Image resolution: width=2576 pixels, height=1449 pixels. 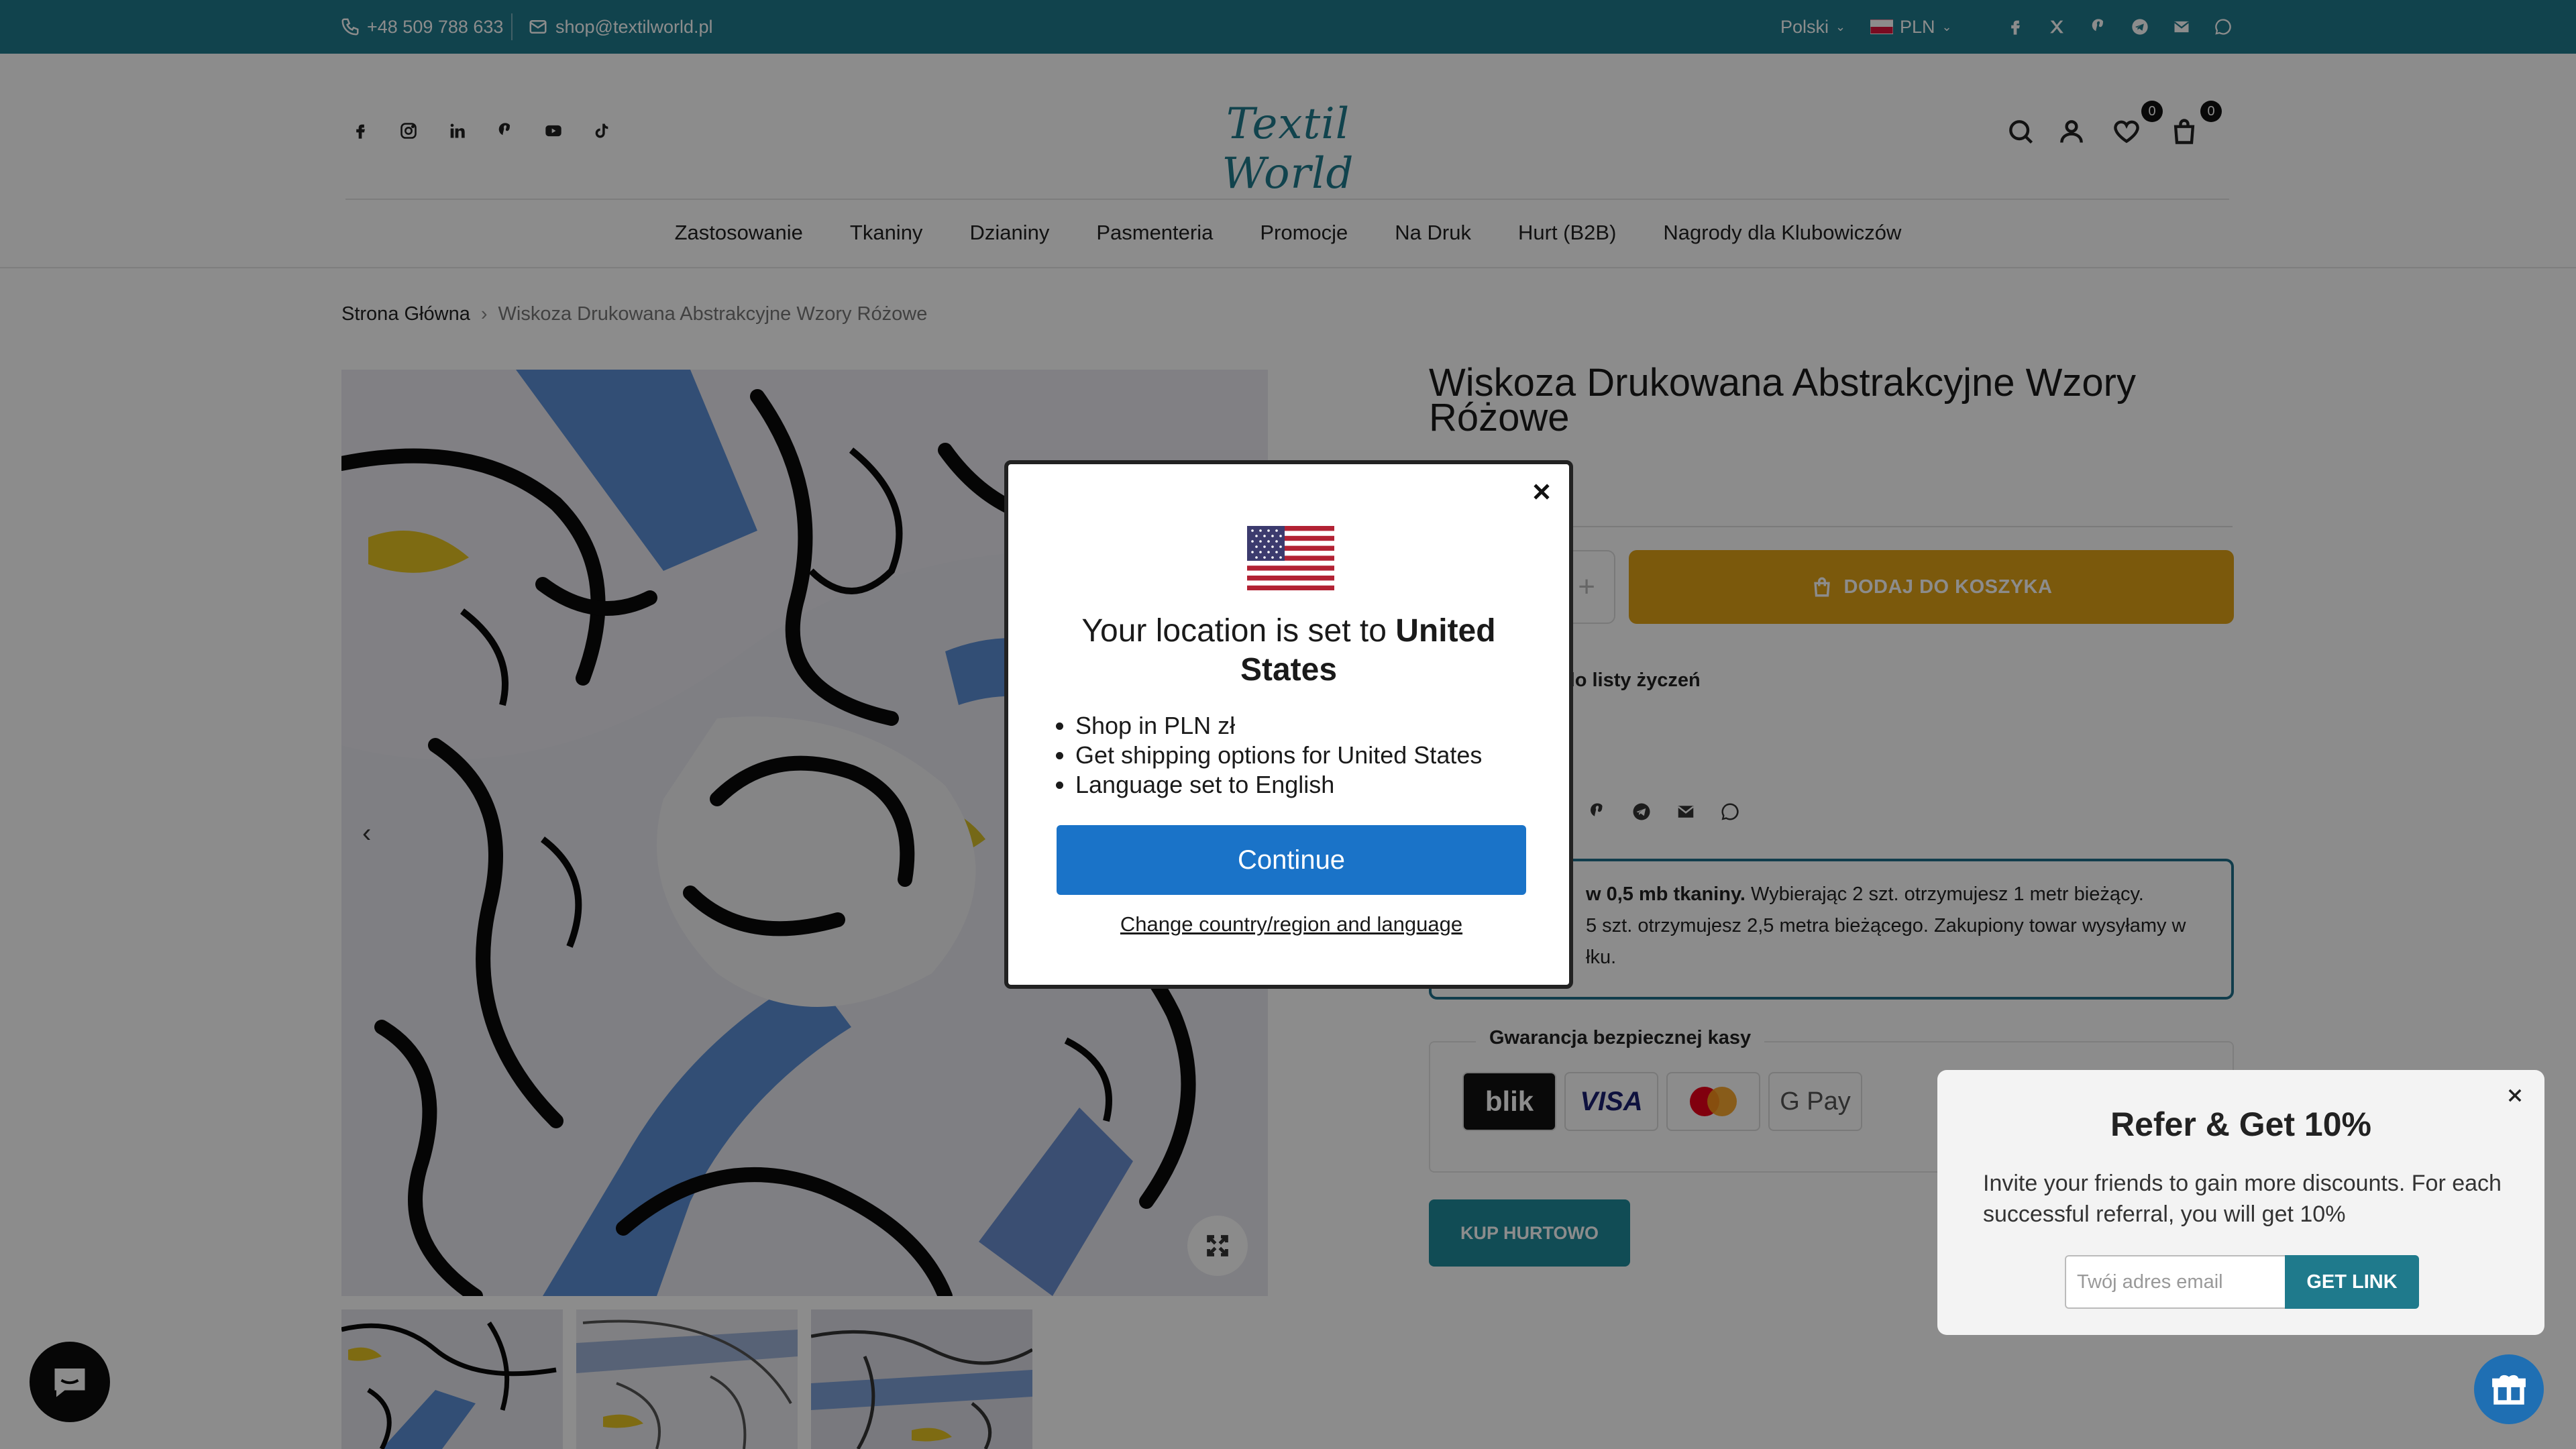 I want to click on continue-button: Continue, so click(x=1291, y=860).